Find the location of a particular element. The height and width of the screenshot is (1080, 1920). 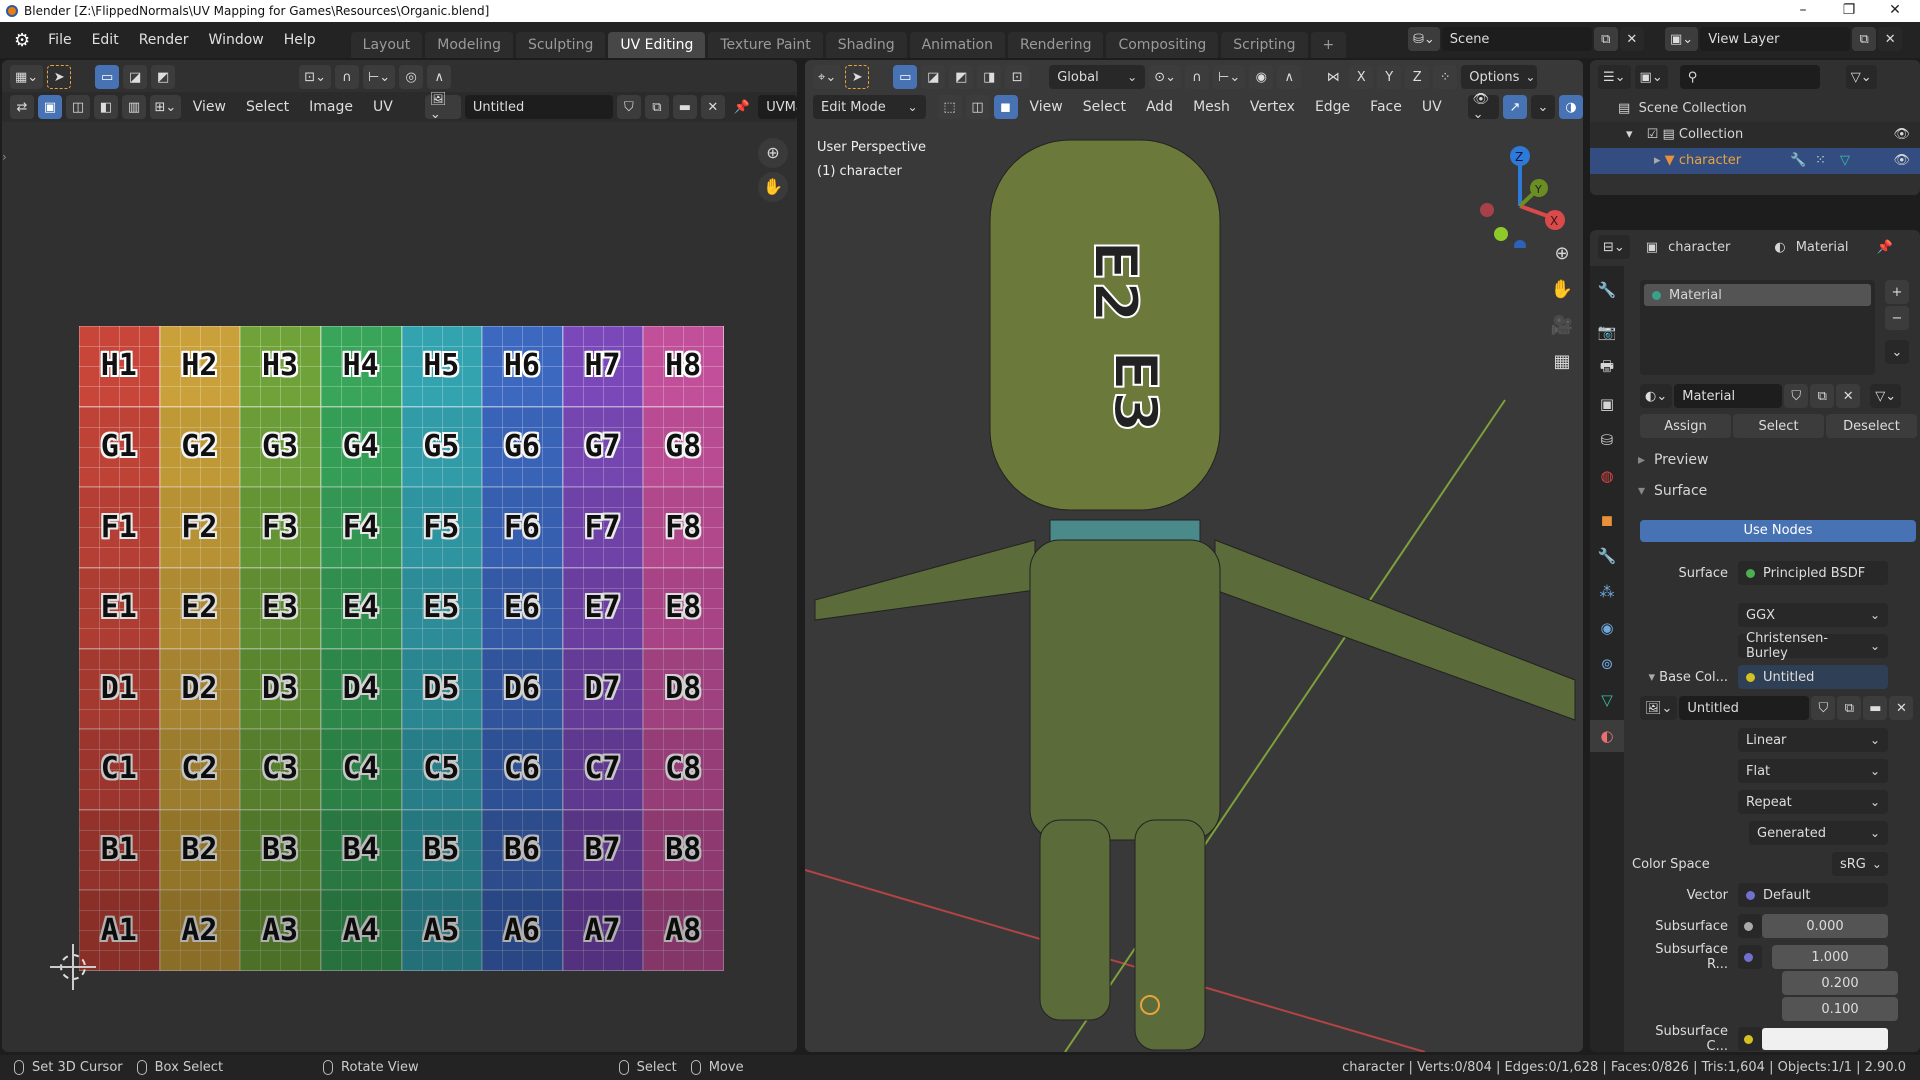

tab-modifiers: 🔧 is located at coordinates (1607, 556).